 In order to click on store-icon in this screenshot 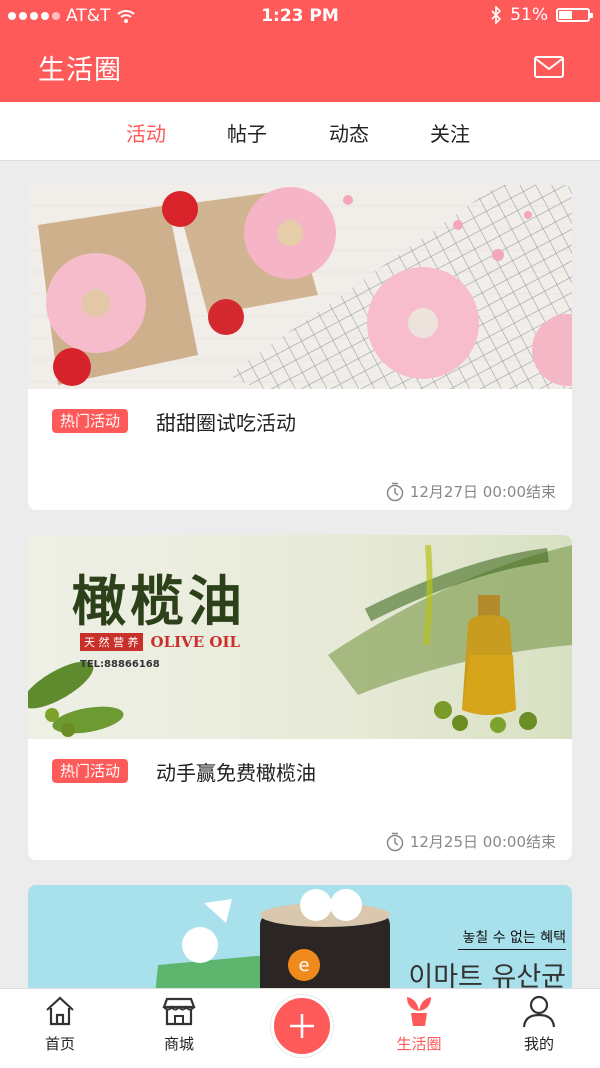, I will do `click(179, 1011)`.